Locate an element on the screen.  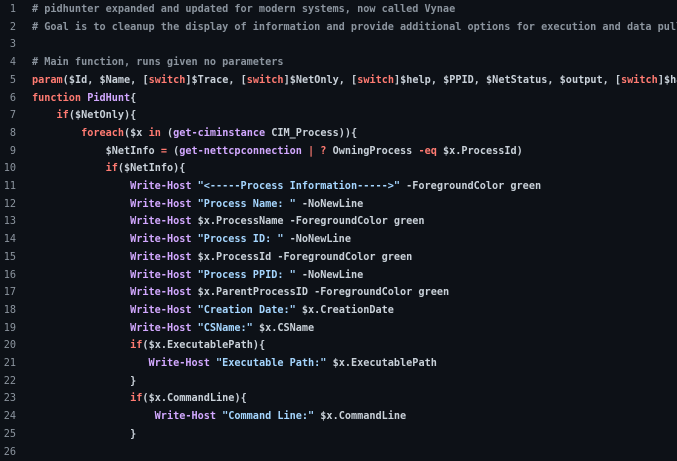
line-text: if($NetInfo){ is located at coordinates (108, 169).